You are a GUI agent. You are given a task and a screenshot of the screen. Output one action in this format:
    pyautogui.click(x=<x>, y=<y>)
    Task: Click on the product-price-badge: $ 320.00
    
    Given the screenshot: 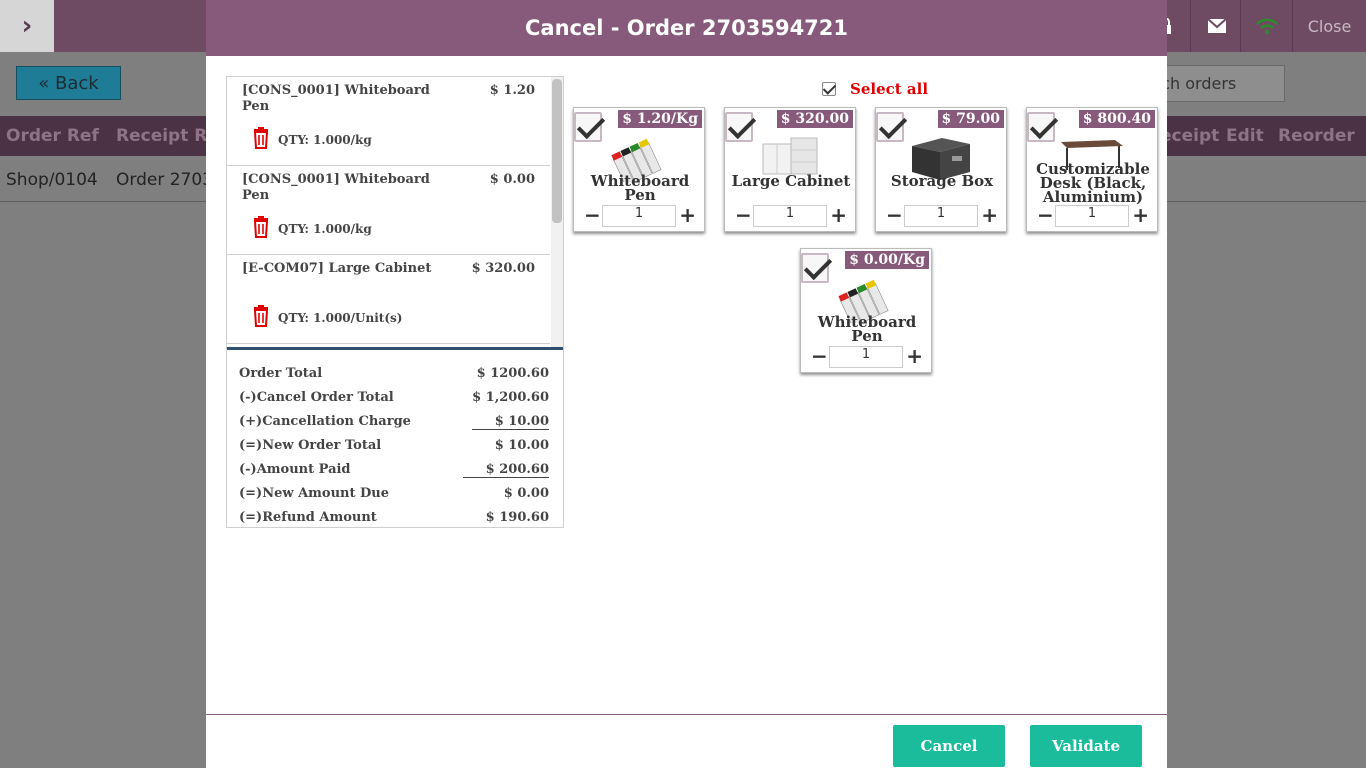 What is the action you would take?
    pyautogui.click(x=814, y=119)
    